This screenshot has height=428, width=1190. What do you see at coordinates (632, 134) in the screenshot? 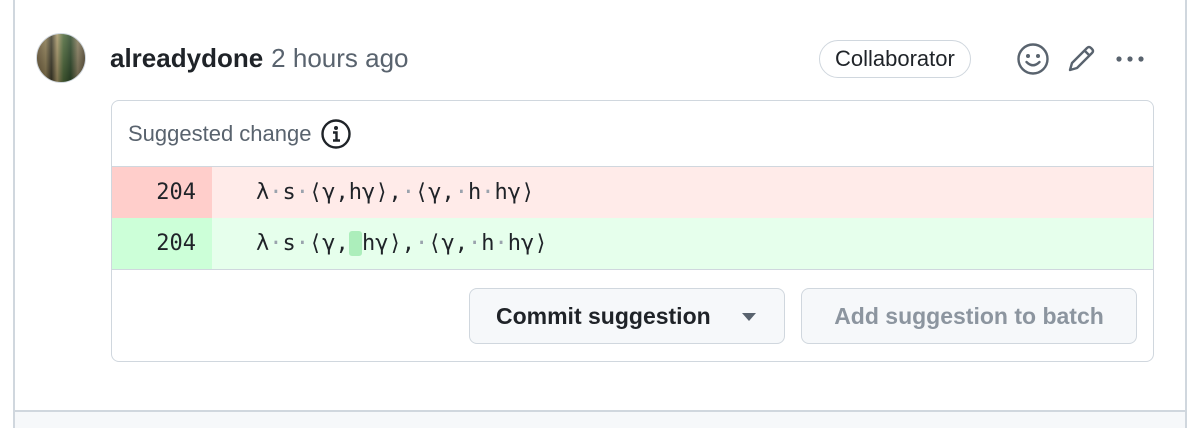
I see `suggested-change-header: Suggested change` at bounding box center [632, 134].